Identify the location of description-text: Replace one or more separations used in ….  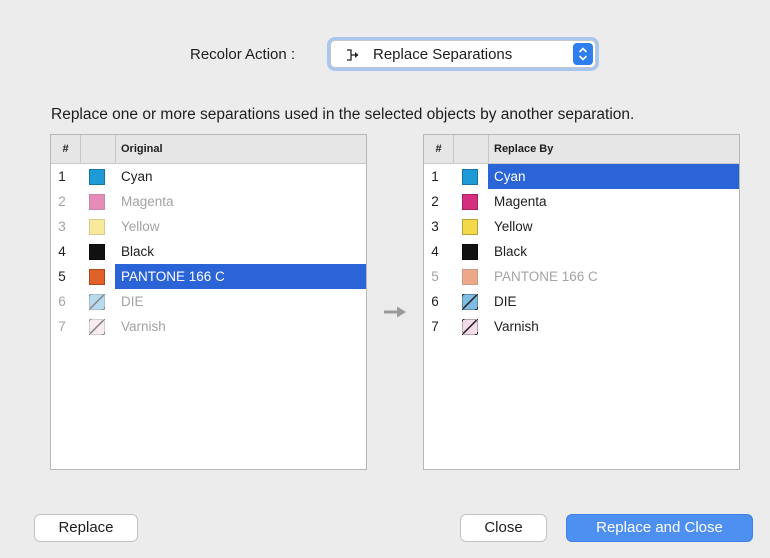
(343, 114).